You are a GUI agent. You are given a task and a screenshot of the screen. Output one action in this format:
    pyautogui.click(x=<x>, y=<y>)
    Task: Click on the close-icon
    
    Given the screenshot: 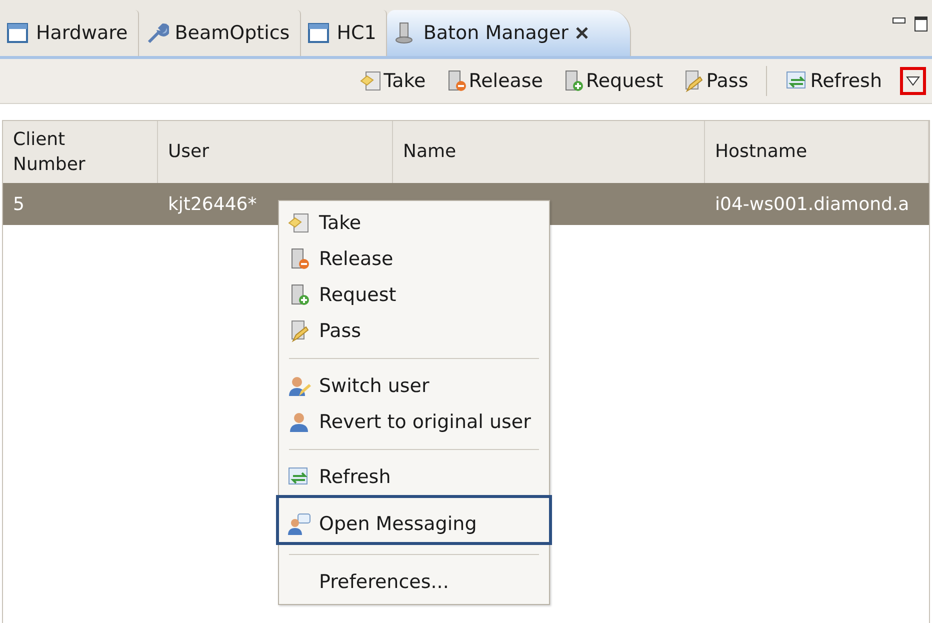 What is the action you would take?
    pyautogui.click(x=582, y=33)
    